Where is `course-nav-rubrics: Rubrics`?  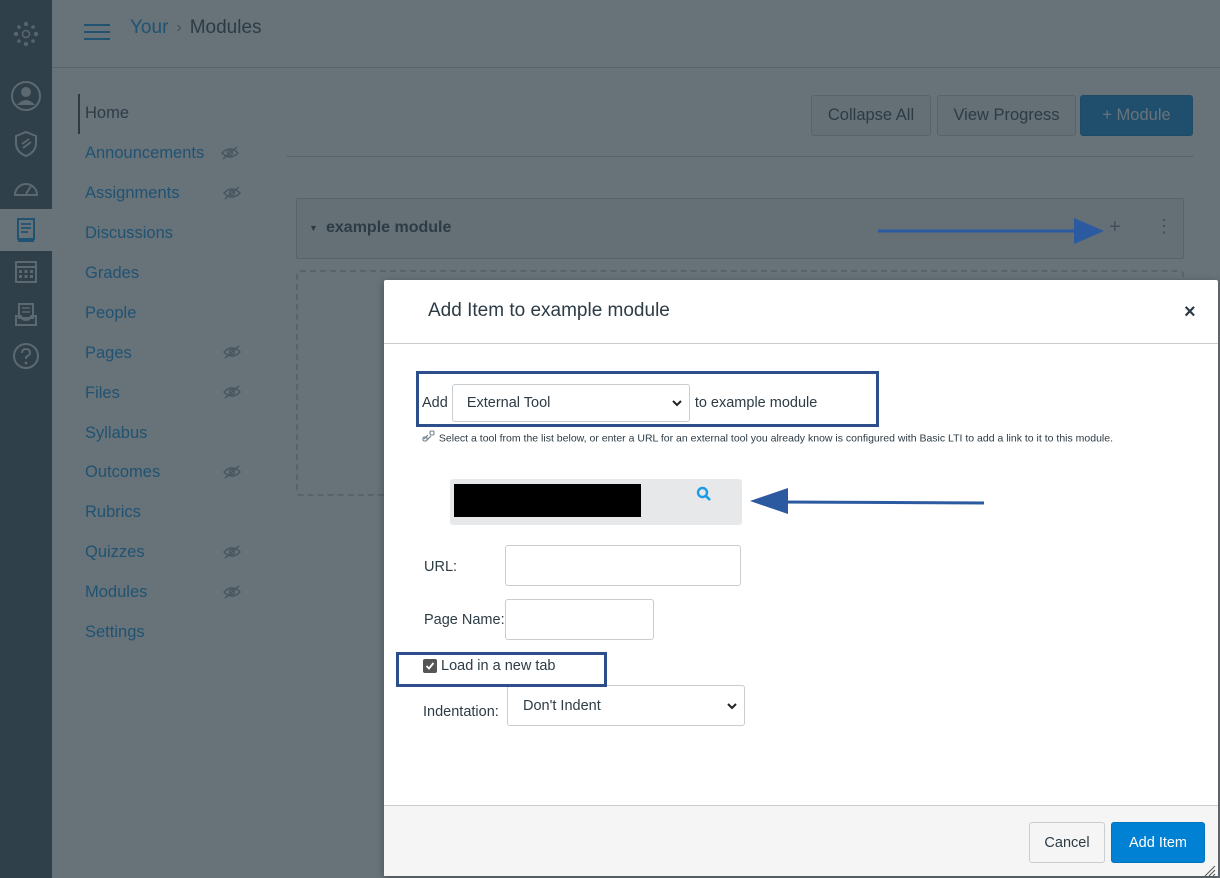 course-nav-rubrics: Rubrics is located at coordinates (178, 513).